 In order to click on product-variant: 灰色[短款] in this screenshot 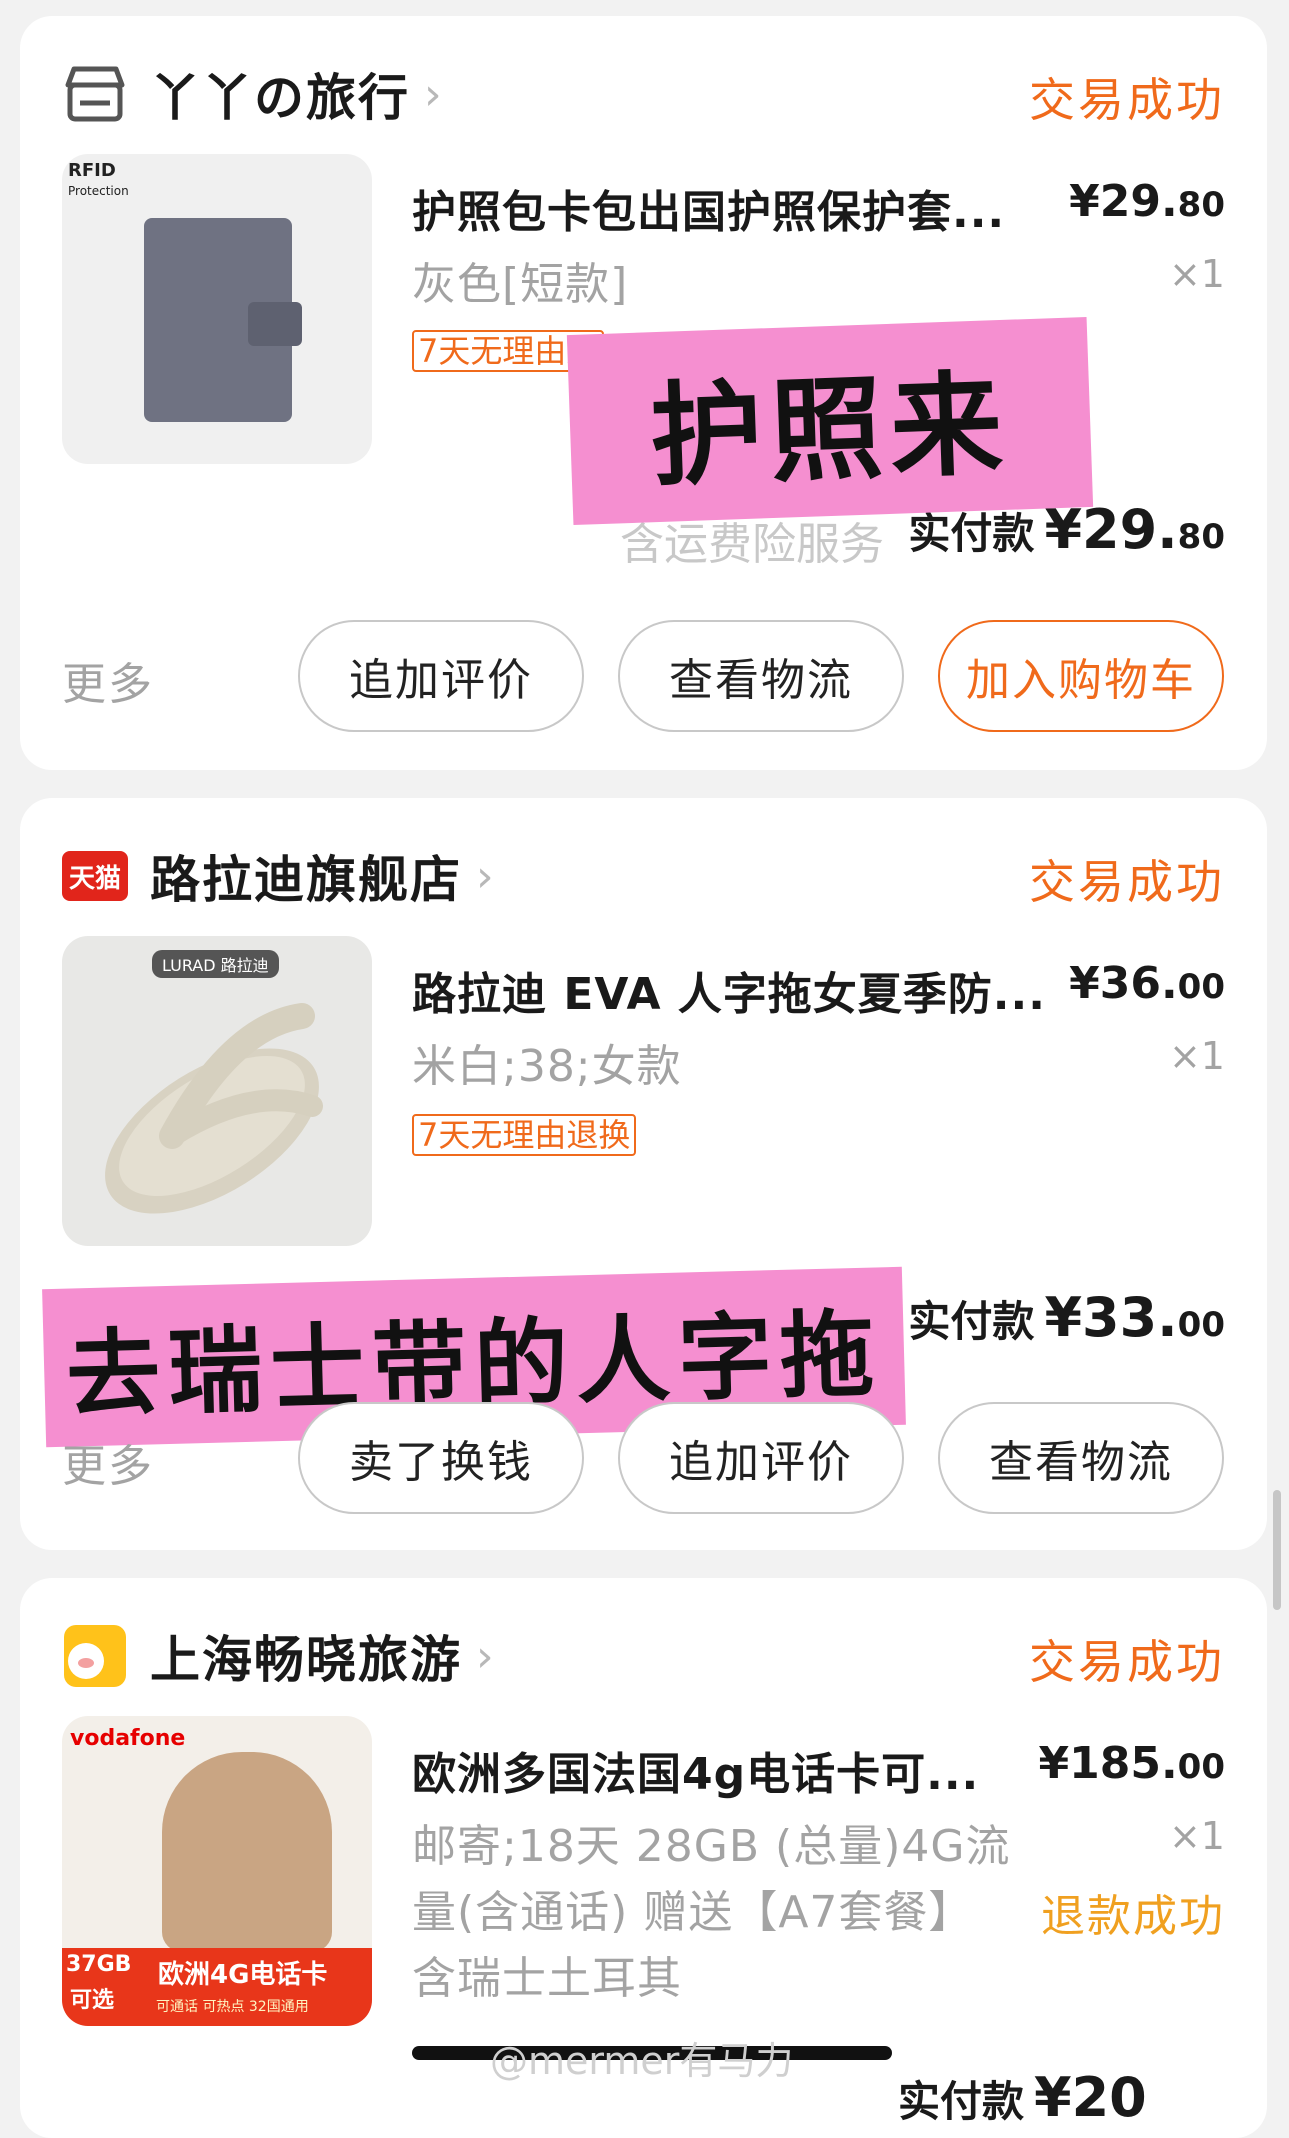, I will do `click(520, 284)`.